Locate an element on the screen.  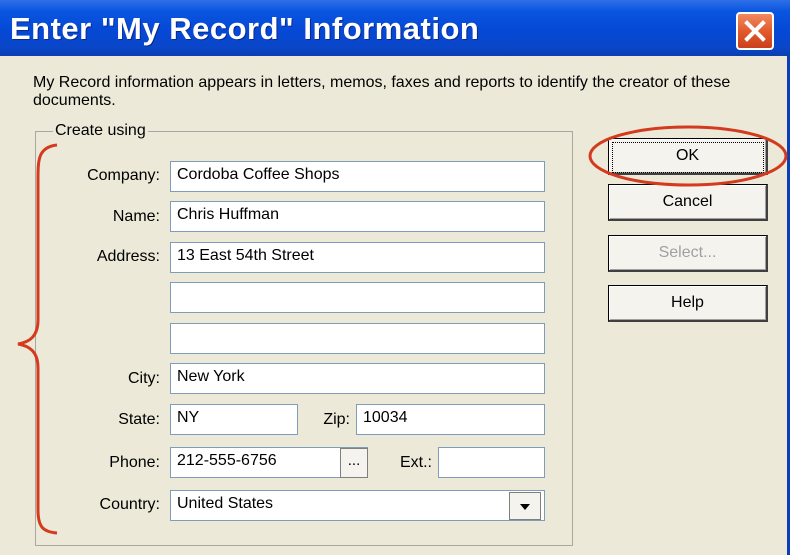
ok-highlight-ellipse is located at coordinates (688, 156).